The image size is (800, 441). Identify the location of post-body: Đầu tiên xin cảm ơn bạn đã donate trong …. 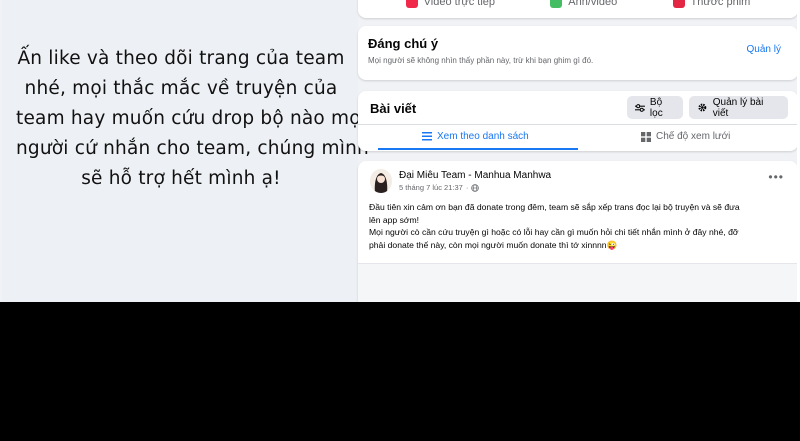
(579, 226).